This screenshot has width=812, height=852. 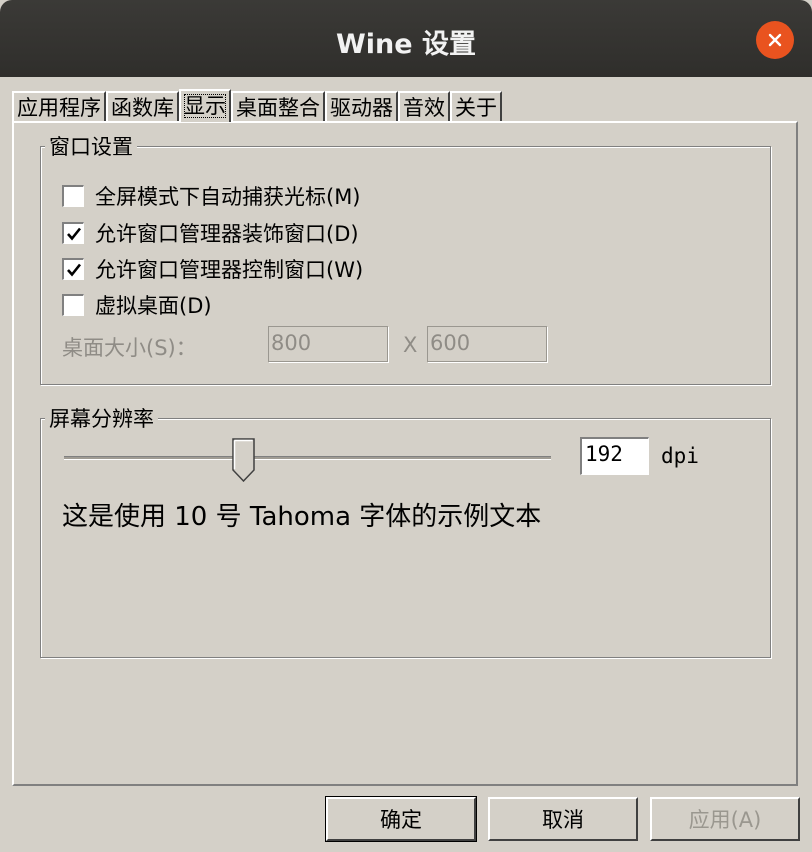 What do you see at coordinates (614, 456) in the screenshot?
I see `dpi-input: 192` at bounding box center [614, 456].